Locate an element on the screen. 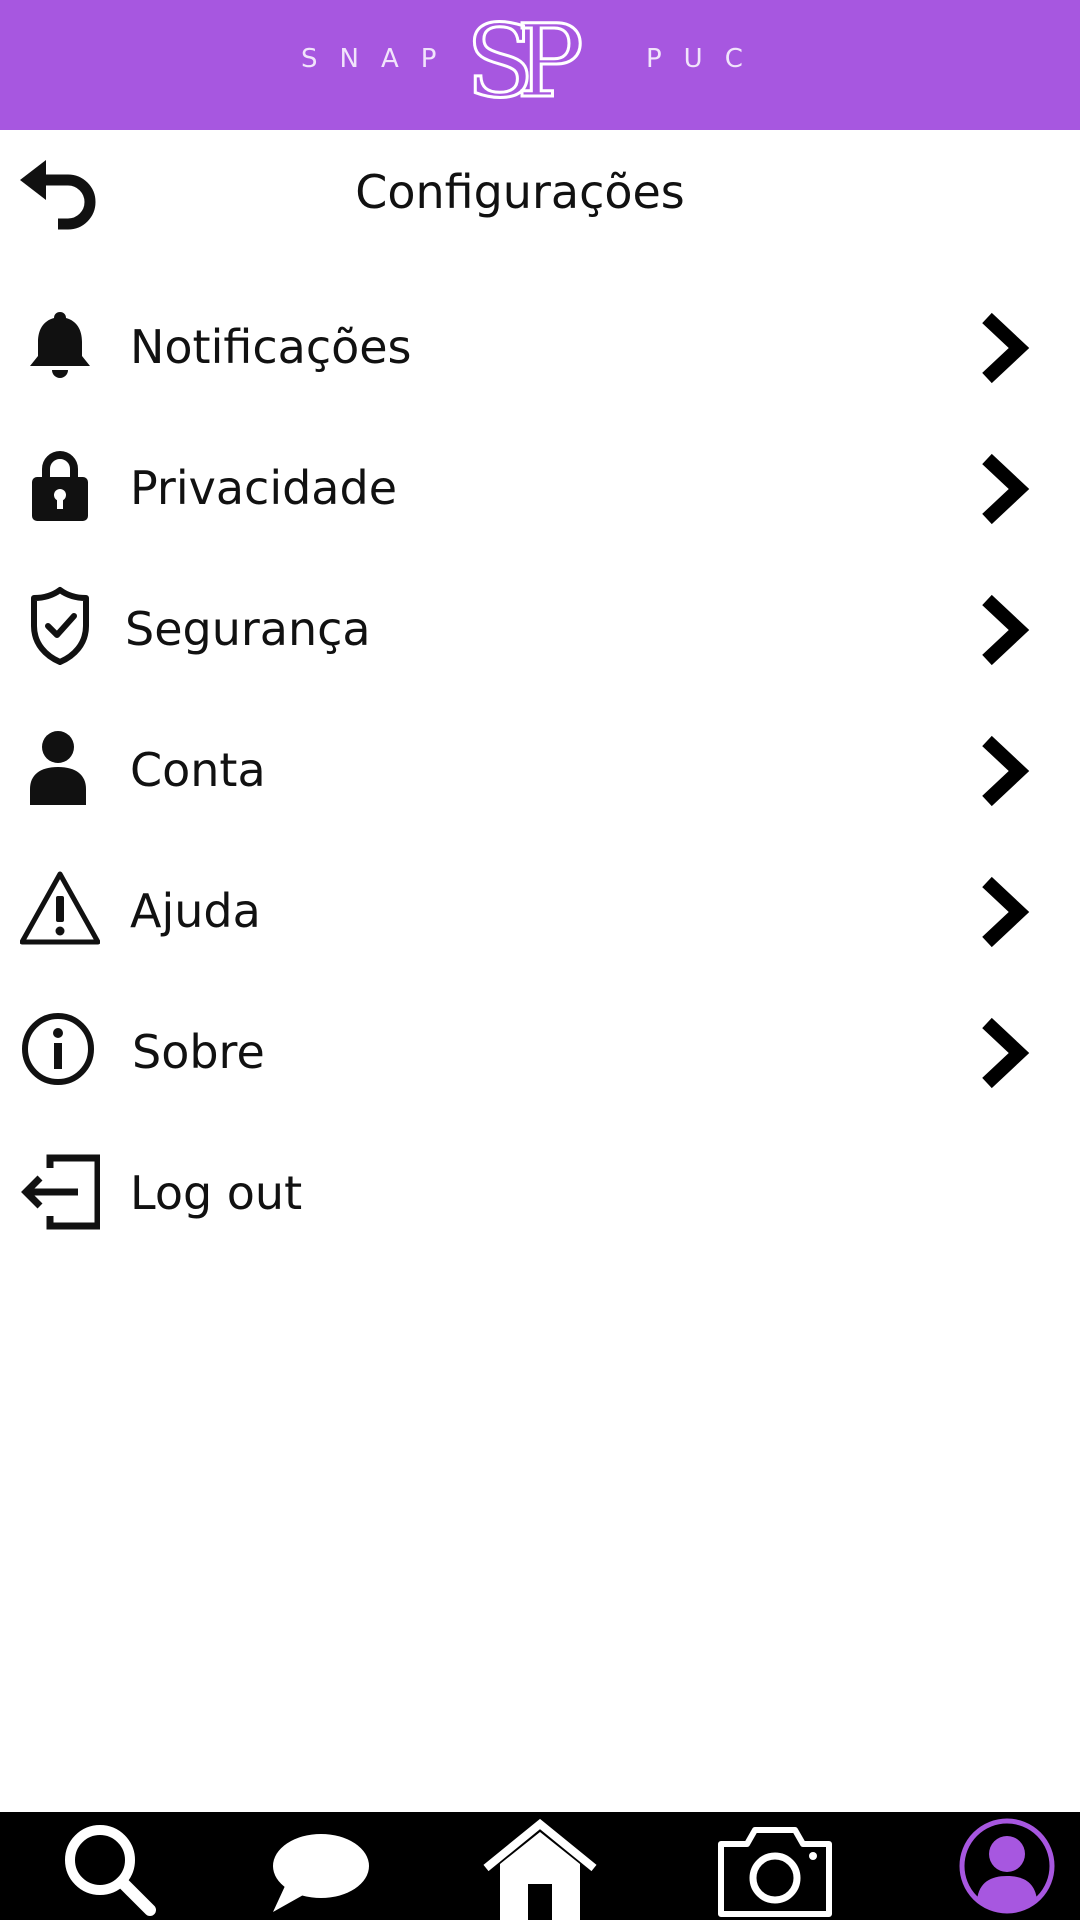 This screenshot has width=1080, height=1920. profile-icon is located at coordinates (1007, 1866).